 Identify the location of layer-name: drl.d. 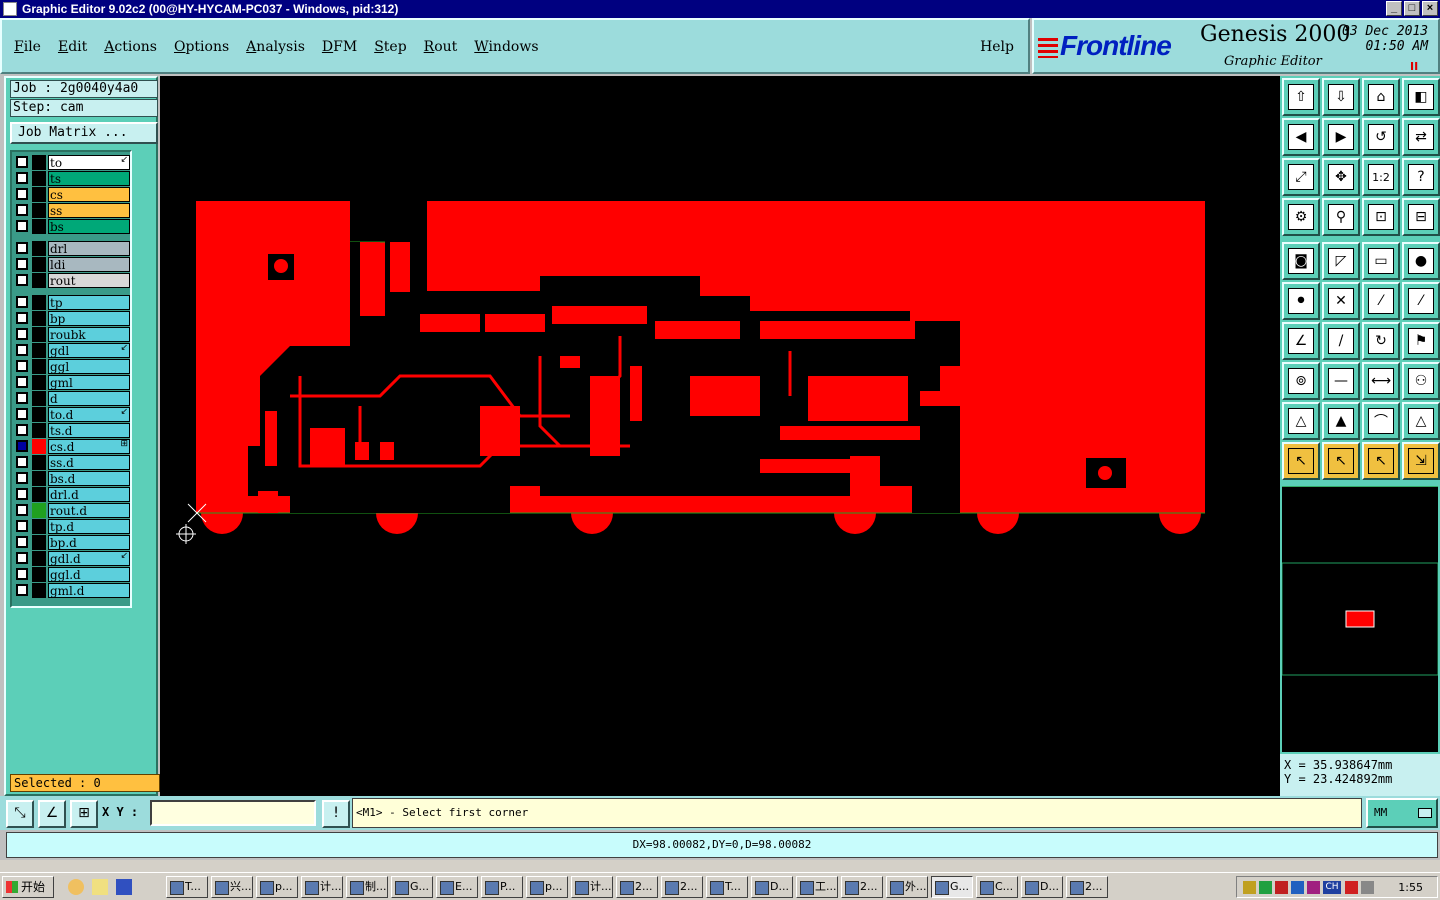
(89, 494).